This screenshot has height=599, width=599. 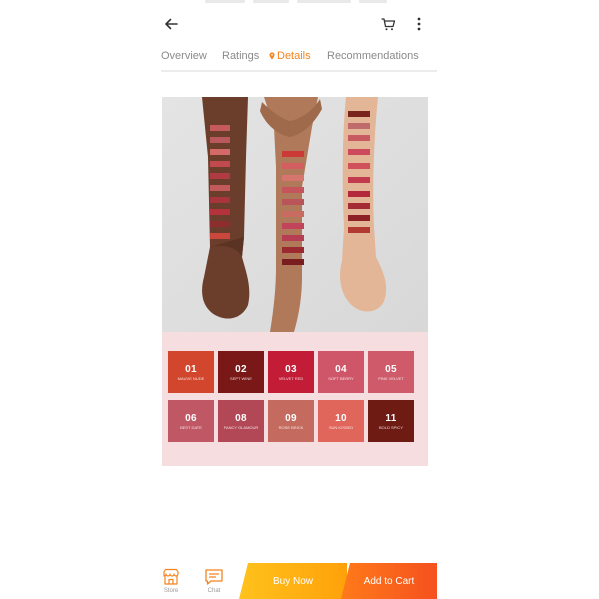 What do you see at coordinates (341, 378) in the screenshot?
I see `shade-name: Soft Berry` at bounding box center [341, 378].